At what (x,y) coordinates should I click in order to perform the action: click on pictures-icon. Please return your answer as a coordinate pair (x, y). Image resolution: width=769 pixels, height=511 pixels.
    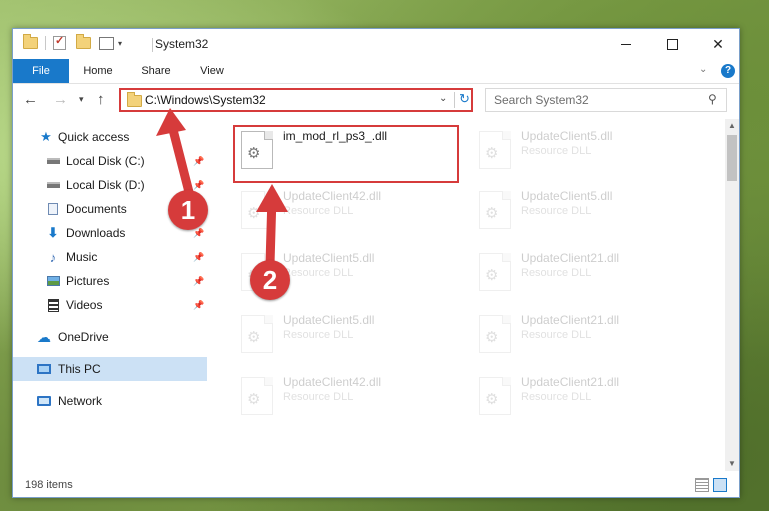
    Looking at the image, I should click on (53, 281).